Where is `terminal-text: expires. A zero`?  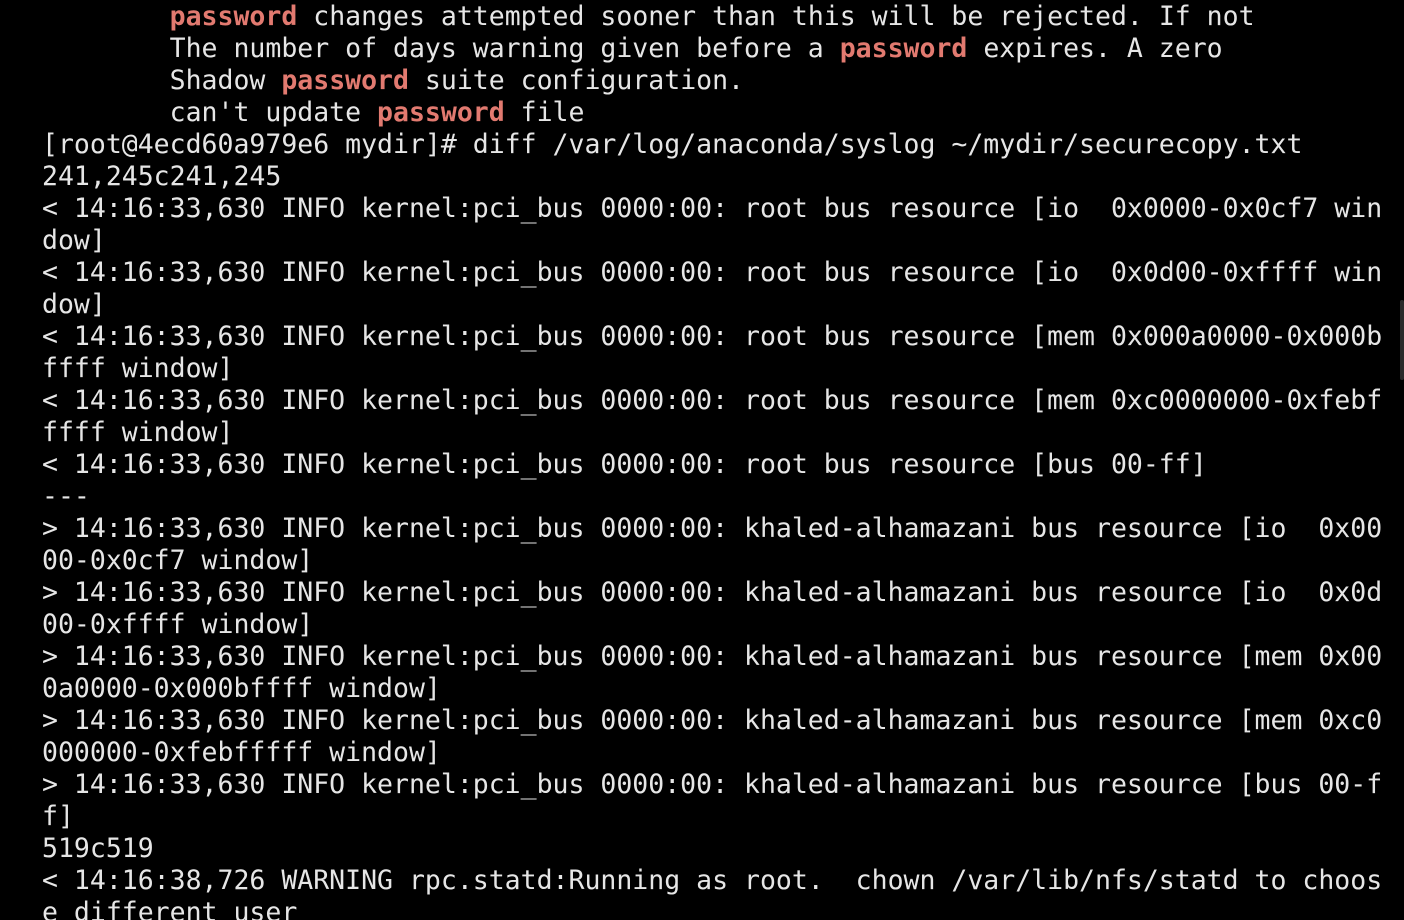 terminal-text: expires. A zero is located at coordinates (1095, 48).